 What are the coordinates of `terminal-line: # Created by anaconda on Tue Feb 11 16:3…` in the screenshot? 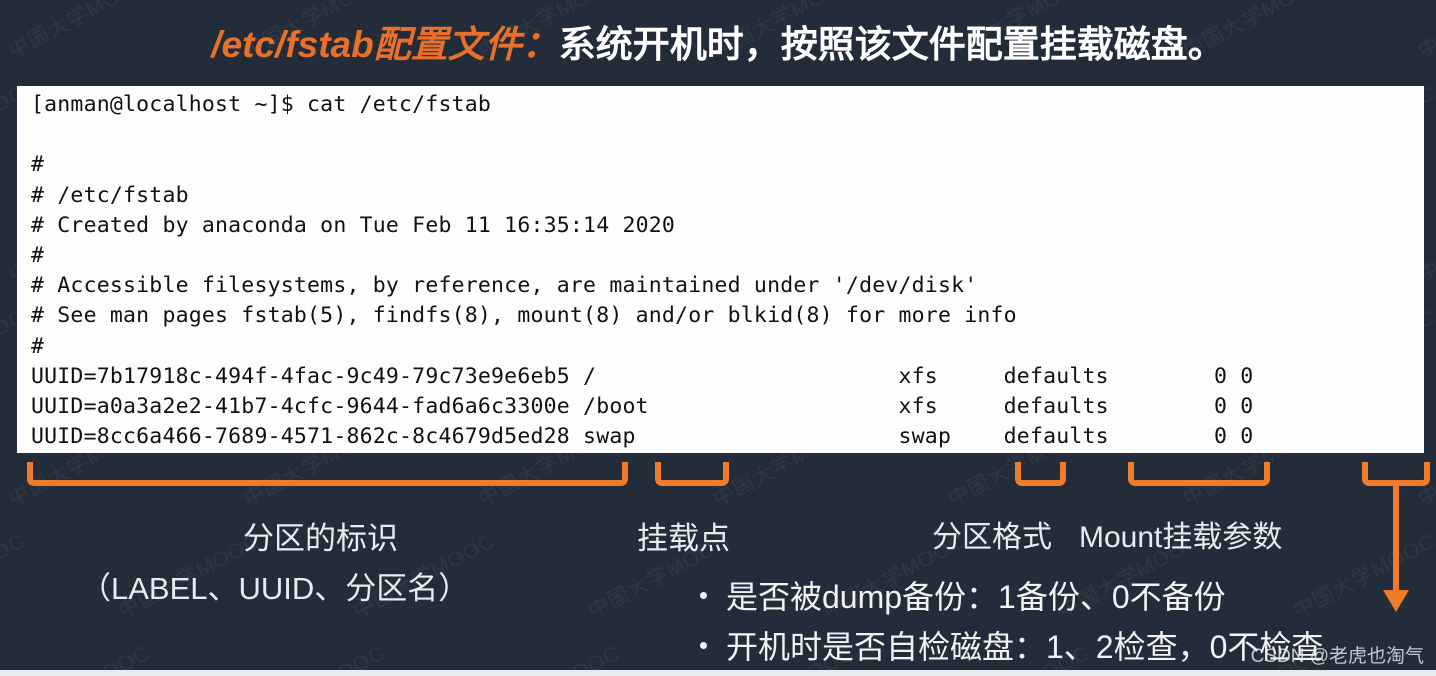 It's located at (353, 225).